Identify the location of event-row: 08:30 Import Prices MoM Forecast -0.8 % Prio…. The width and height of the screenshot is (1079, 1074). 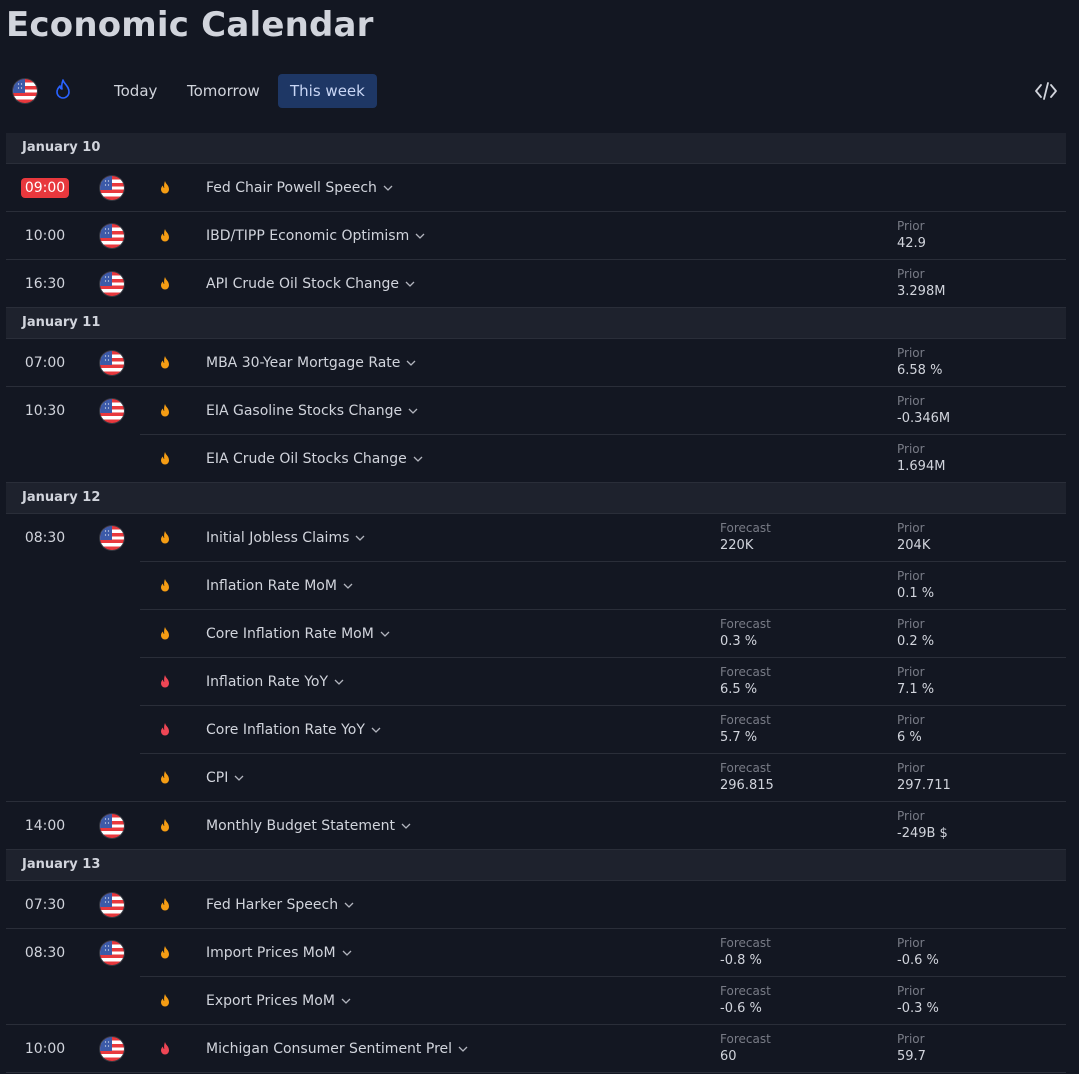
(536, 953).